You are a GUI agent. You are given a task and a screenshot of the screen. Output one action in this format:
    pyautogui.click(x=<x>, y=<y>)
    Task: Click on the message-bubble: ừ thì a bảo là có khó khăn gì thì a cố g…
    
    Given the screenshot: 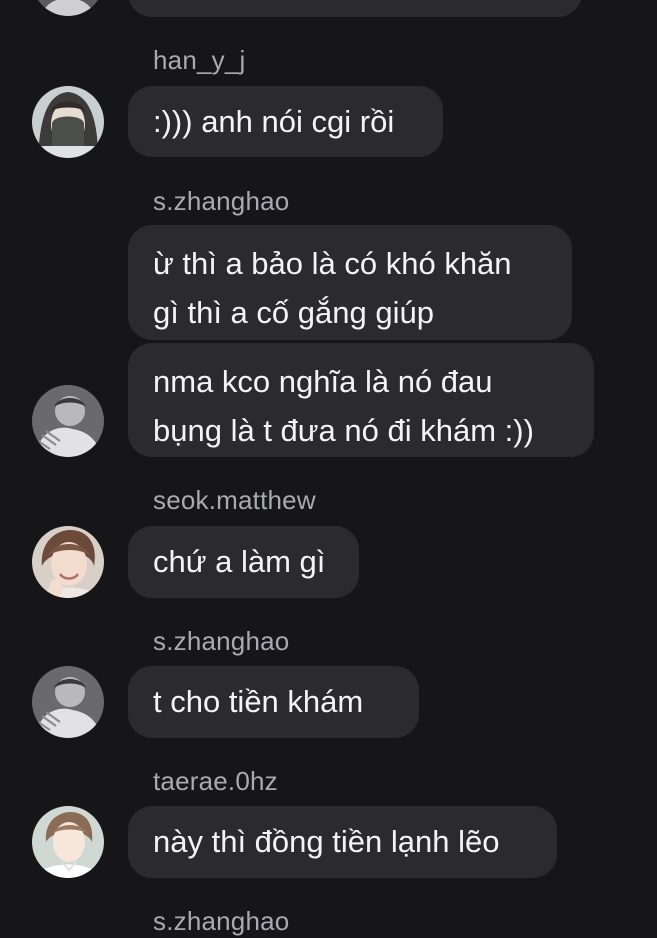 What is the action you would take?
    pyautogui.click(x=350, y=282)
    